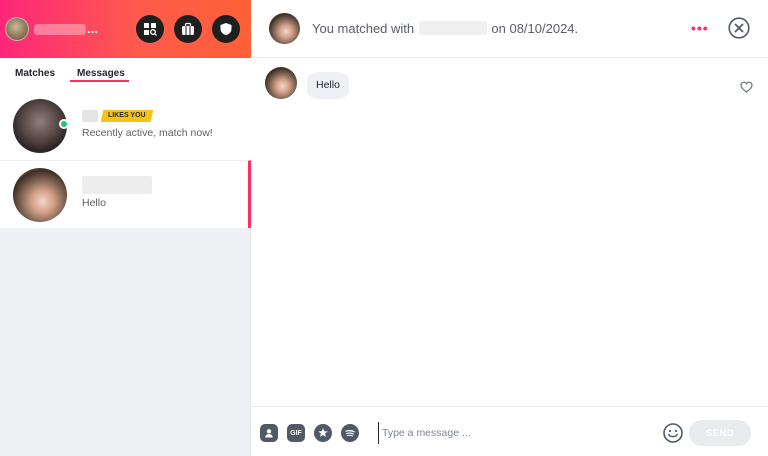 The height and width of the screenshot is (456, 768). What do you see at coordinates (535, 28) in the screenshot?
I see `match-date: on 08/10/2024.` at bounding box center [535, 28].